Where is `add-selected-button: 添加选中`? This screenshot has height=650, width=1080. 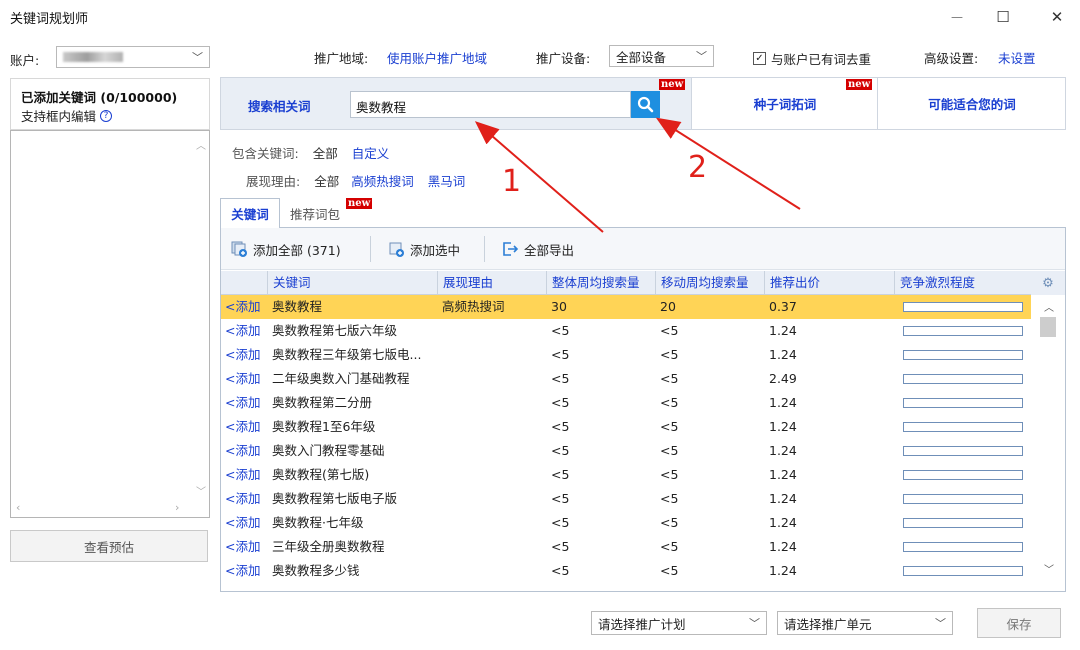
add-selected-button: 添加选中 is located at coordinates (424, 249).